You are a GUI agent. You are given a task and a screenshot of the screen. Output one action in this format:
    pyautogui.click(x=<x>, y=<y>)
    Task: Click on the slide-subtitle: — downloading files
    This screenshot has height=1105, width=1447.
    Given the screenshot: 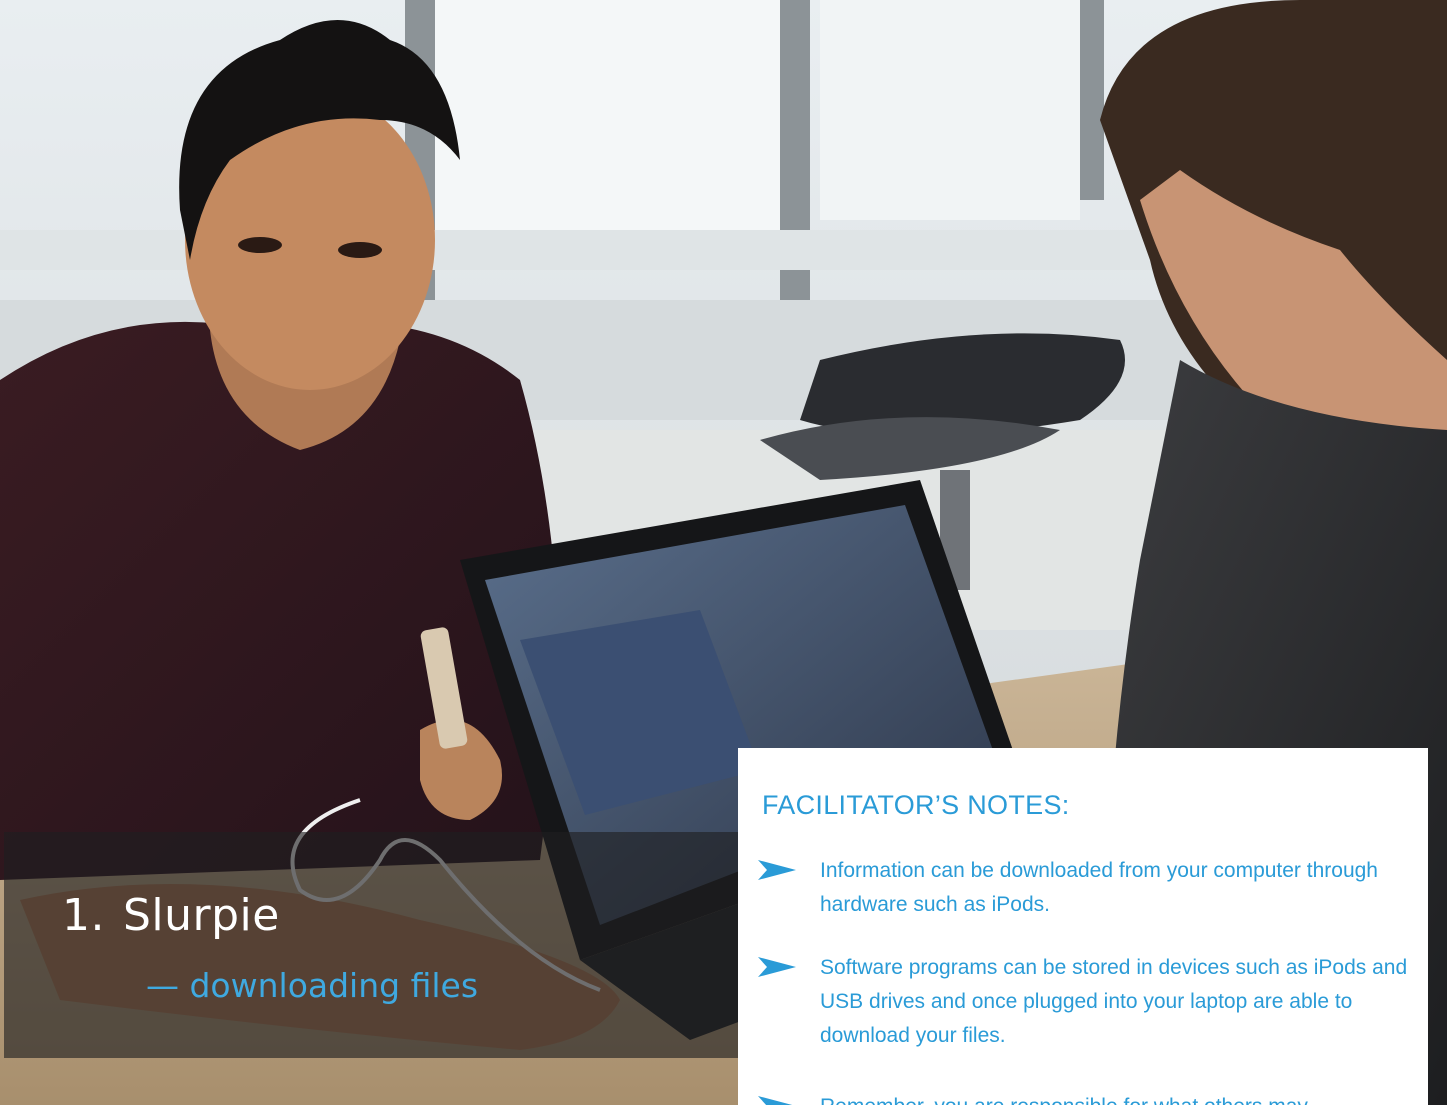 What is the action you would take?
    pyautogui.click(x=312, y=985)
    